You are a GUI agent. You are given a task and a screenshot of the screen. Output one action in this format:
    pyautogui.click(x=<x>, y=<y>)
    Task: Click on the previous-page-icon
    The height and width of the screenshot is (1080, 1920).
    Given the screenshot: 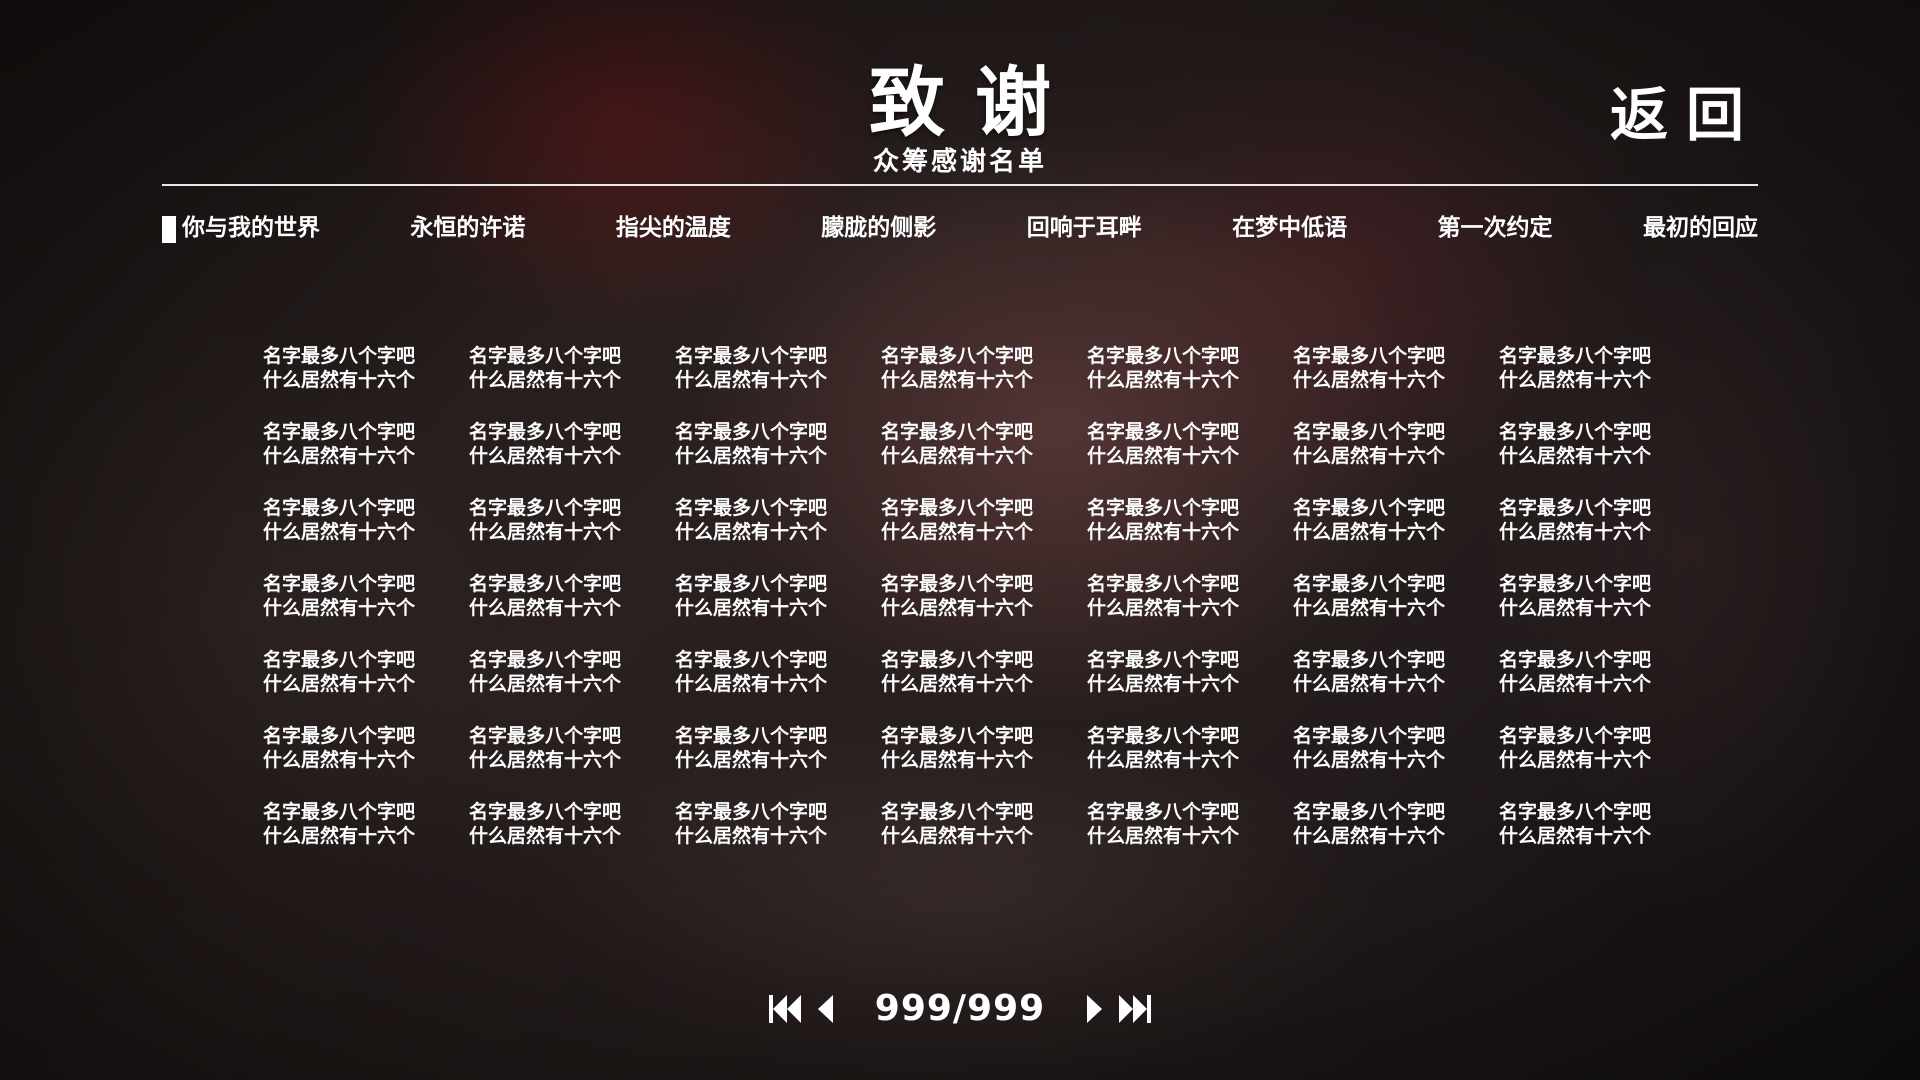 What is the action you would take?
    pyautogui.click(x=825, y=1009)
    